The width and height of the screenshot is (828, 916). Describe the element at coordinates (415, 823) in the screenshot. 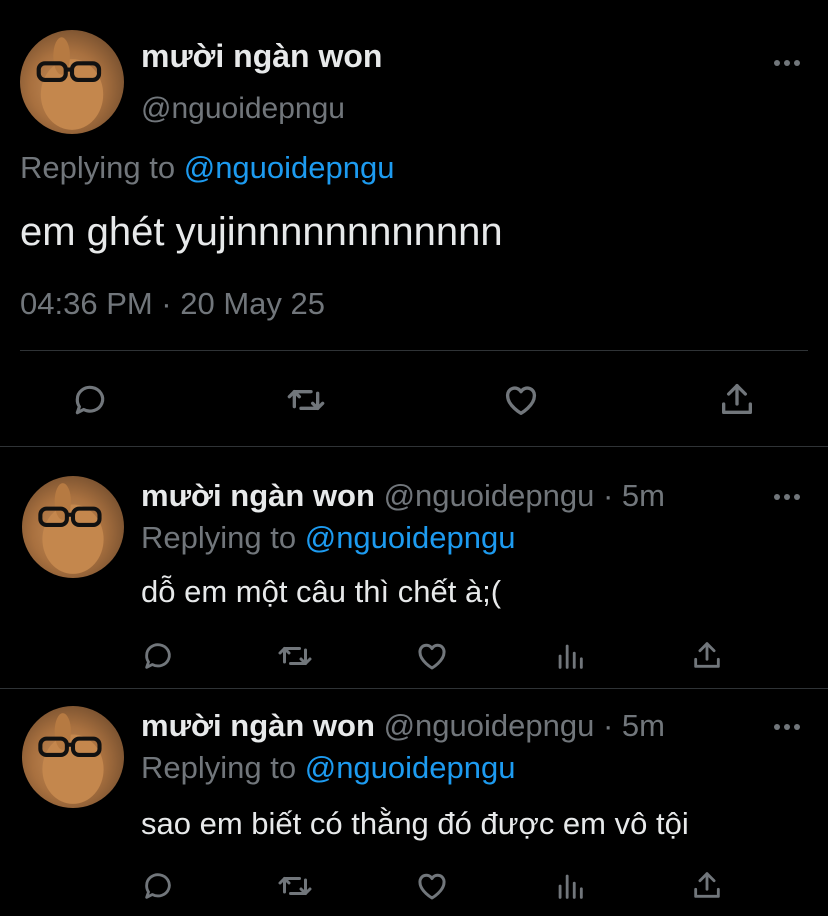

I see `tweet-text: sao em biết có thằng đó được em vô tội` at that location.